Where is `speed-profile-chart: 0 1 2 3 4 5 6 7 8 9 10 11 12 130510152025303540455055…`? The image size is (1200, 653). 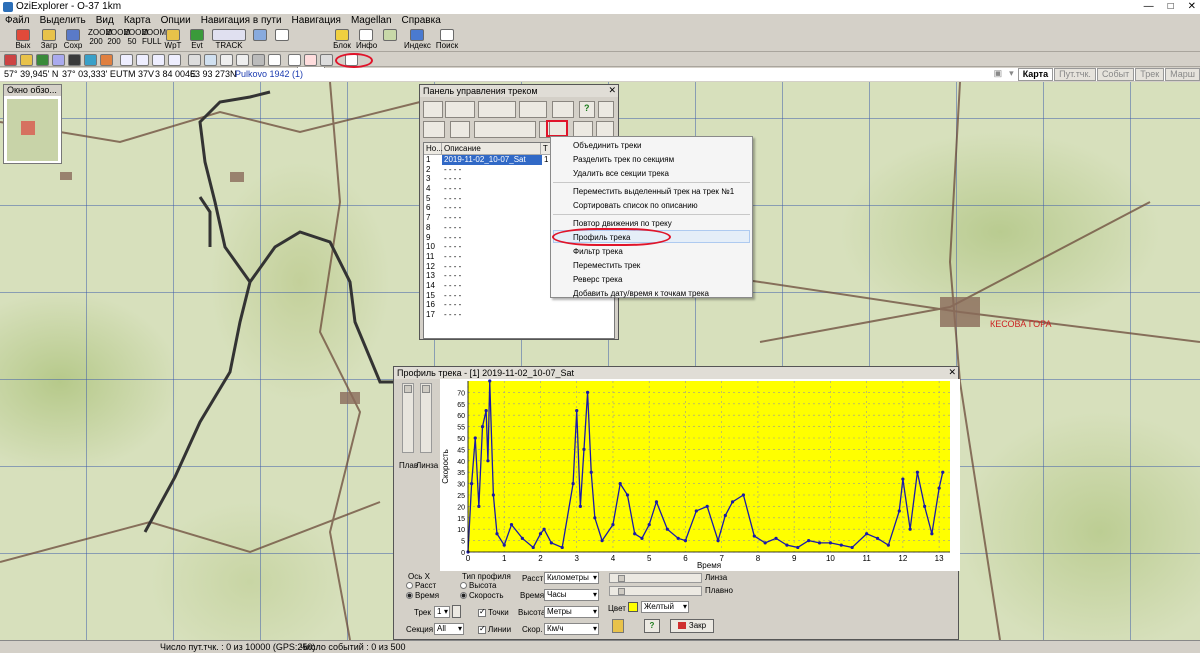 speed-profile-chart: 0 1 2 3 4 5 6 7 8 9 10 11 12 130510152025303540455055… is located at coordinates (700, 475).